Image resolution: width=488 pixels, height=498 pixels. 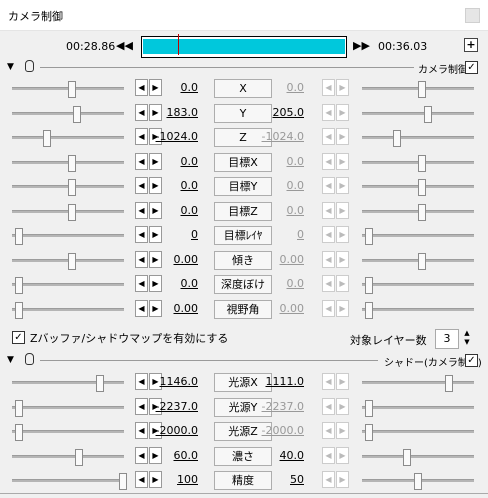 What do you see at coordinates (173, 136) in the screenshot?
I see `start-value: -1024.0` at bounding box center [173, 136].